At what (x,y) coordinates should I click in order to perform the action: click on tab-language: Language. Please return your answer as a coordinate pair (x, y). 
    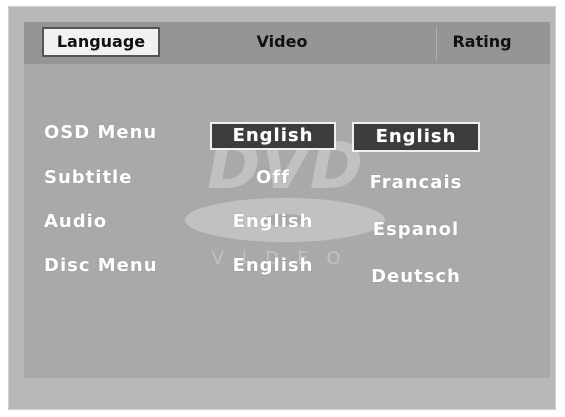
    Looking at the image, I should click on (101, 42).